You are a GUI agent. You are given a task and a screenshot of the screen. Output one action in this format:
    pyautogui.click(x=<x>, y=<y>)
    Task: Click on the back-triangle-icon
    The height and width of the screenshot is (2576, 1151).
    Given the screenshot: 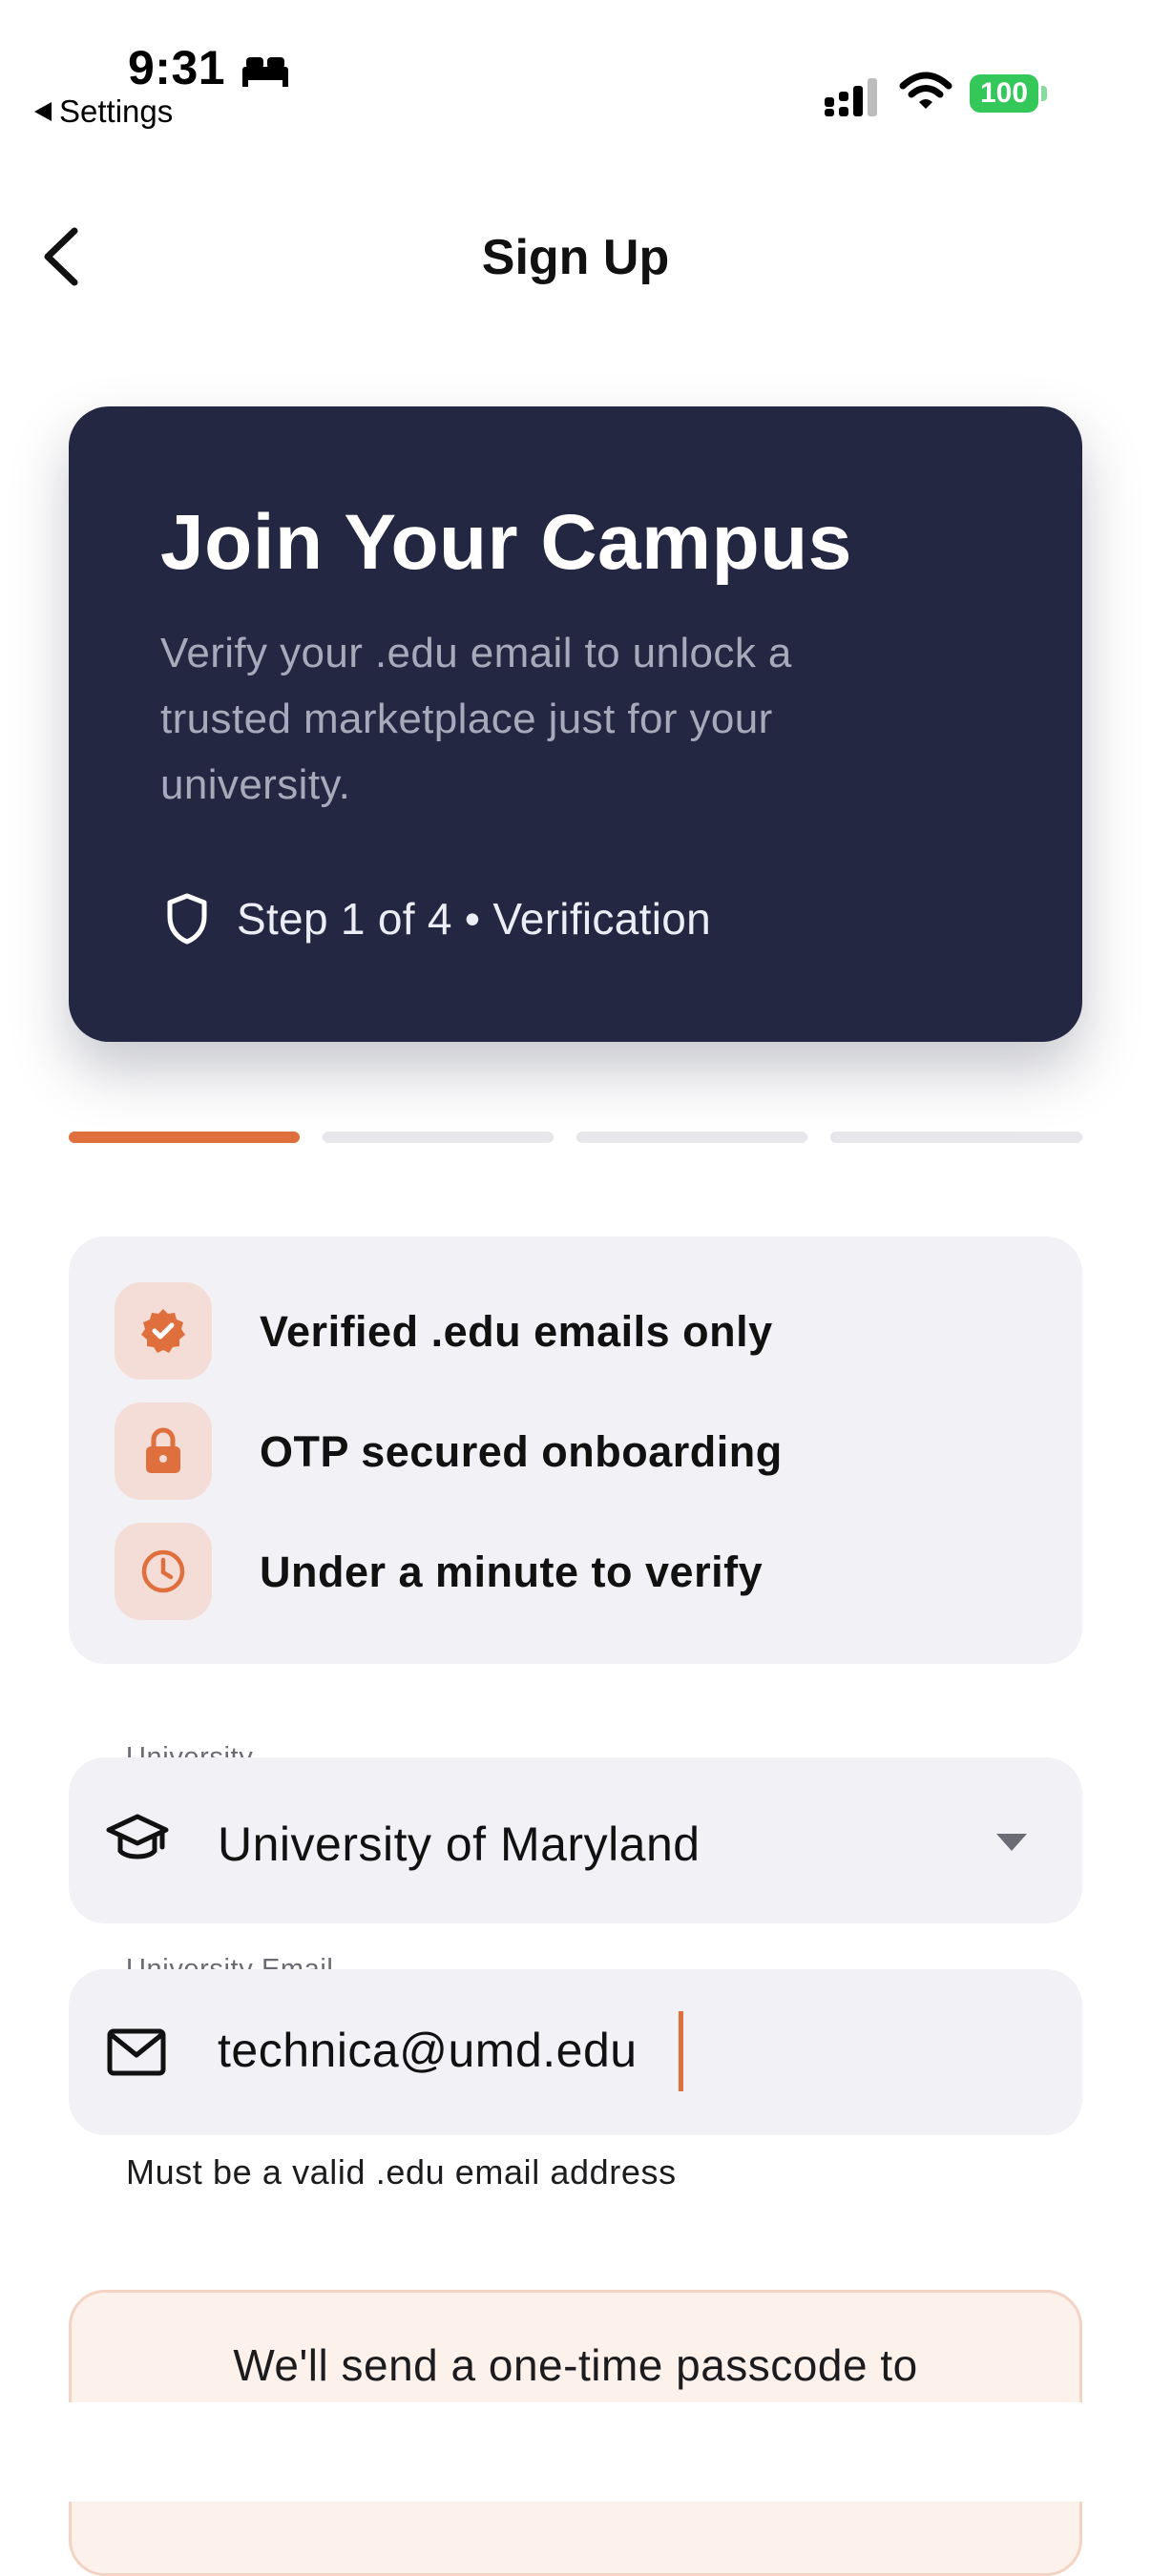 What is the action you would take?
    pyautogui.click(x=43, y=111)
    